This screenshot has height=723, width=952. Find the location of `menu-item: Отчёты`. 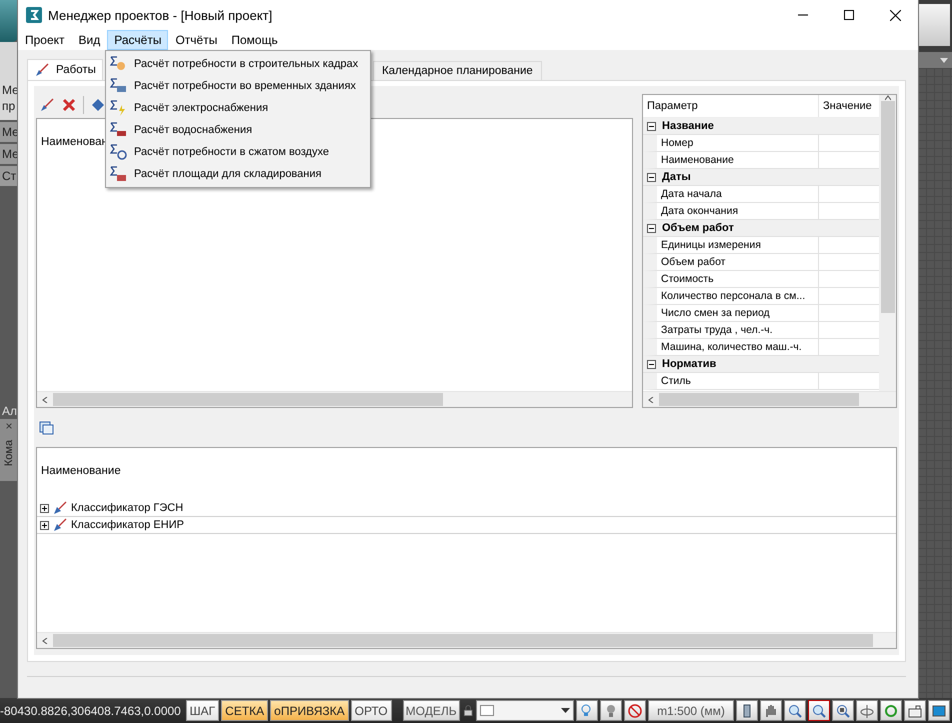

menu-item: Отчёты is located at coordinates (196, 40).